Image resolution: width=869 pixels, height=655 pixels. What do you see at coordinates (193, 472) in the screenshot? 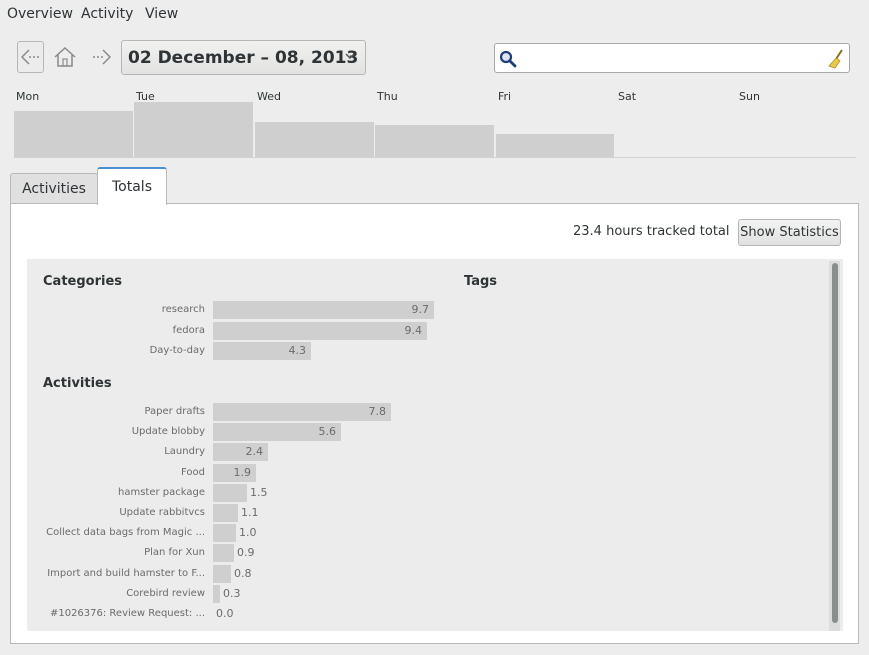
I see `total-row-label: Food` at bounding box center [193, 472].